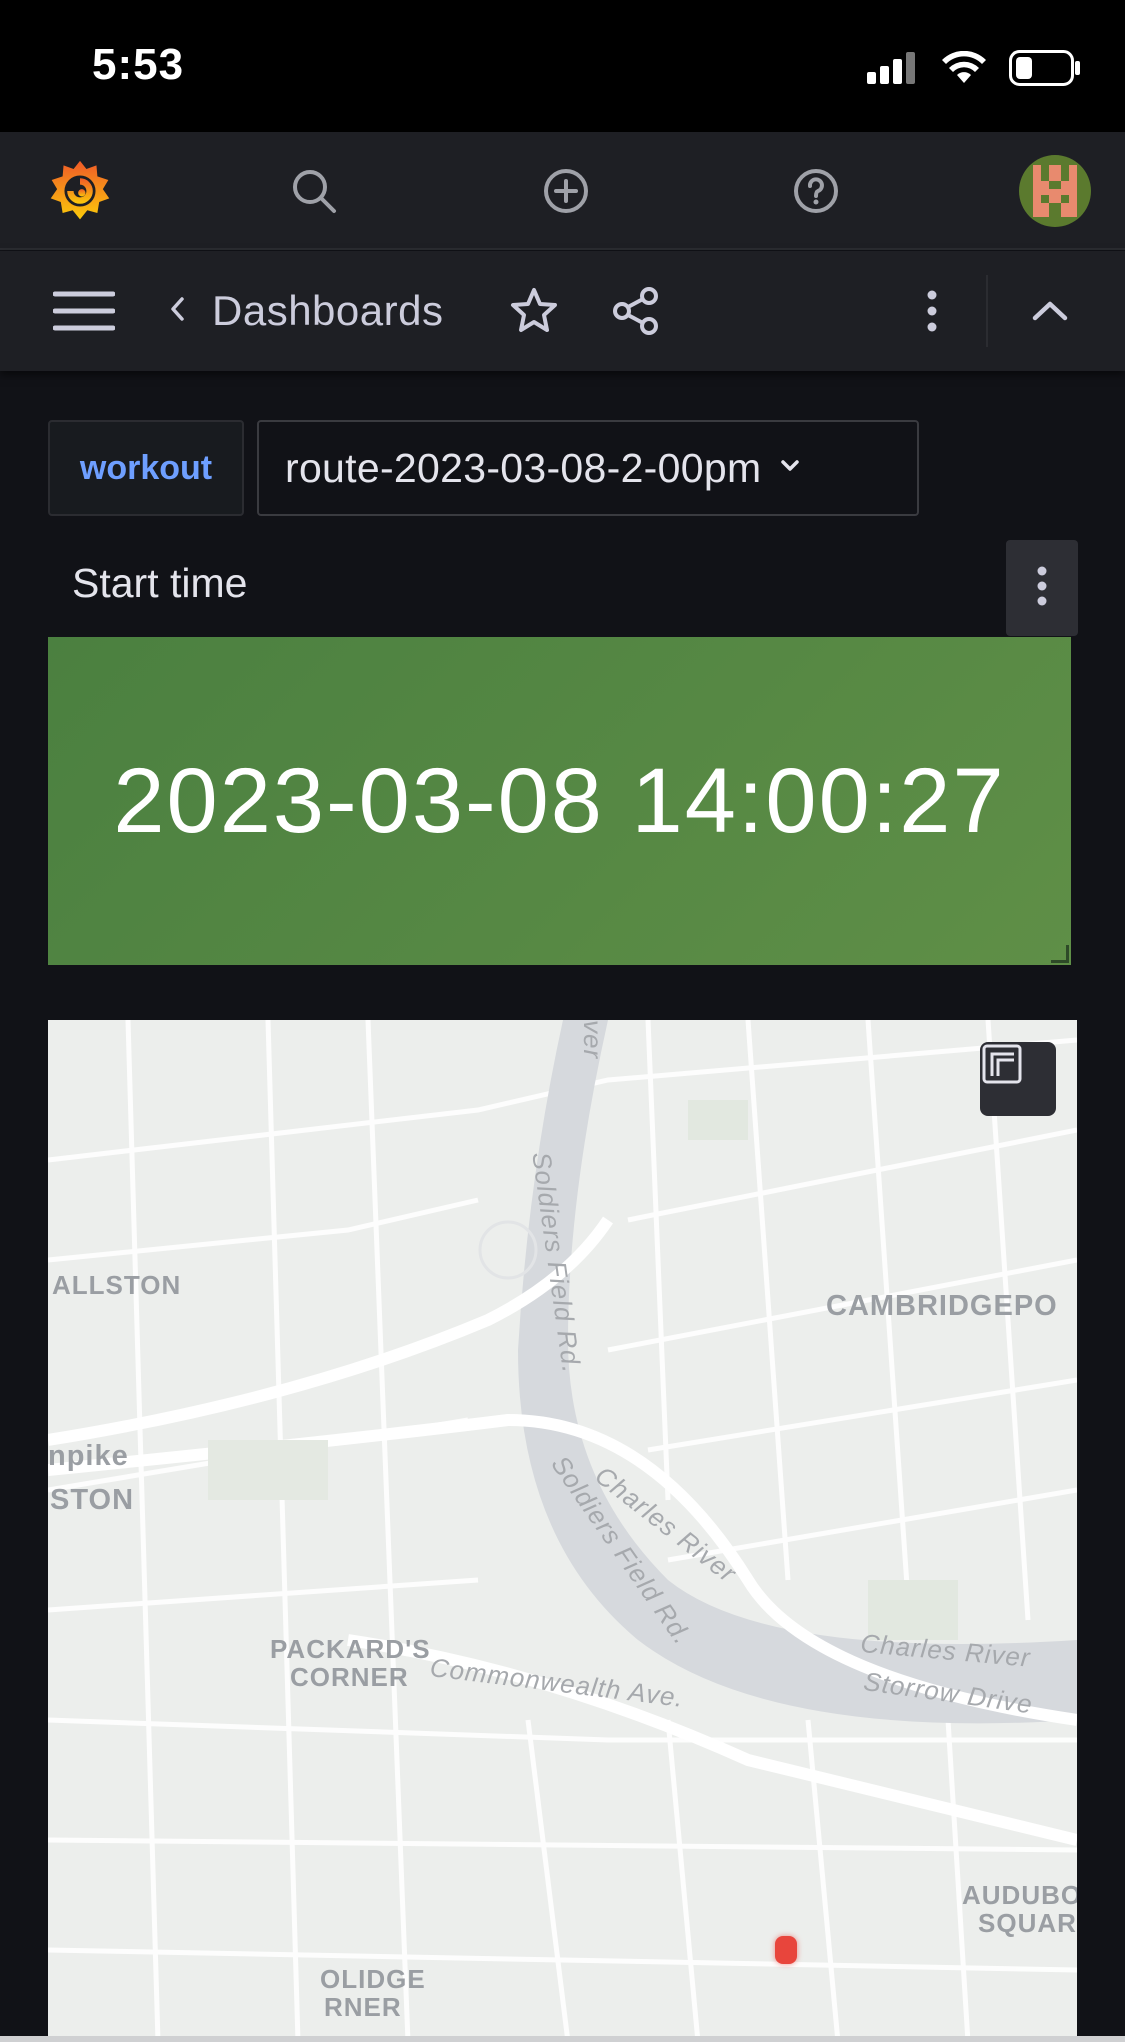 Image resolution: width=1125 pixels, height=2042 pixels. I want to click on top-navigation, so click(562, 191).